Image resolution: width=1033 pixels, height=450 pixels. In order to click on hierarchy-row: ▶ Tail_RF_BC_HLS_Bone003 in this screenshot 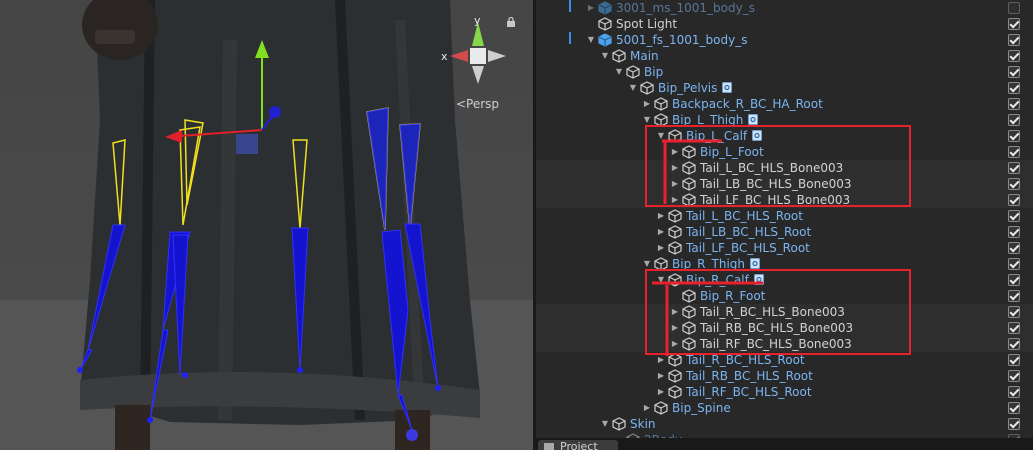, I will do `click(784, 344)`.